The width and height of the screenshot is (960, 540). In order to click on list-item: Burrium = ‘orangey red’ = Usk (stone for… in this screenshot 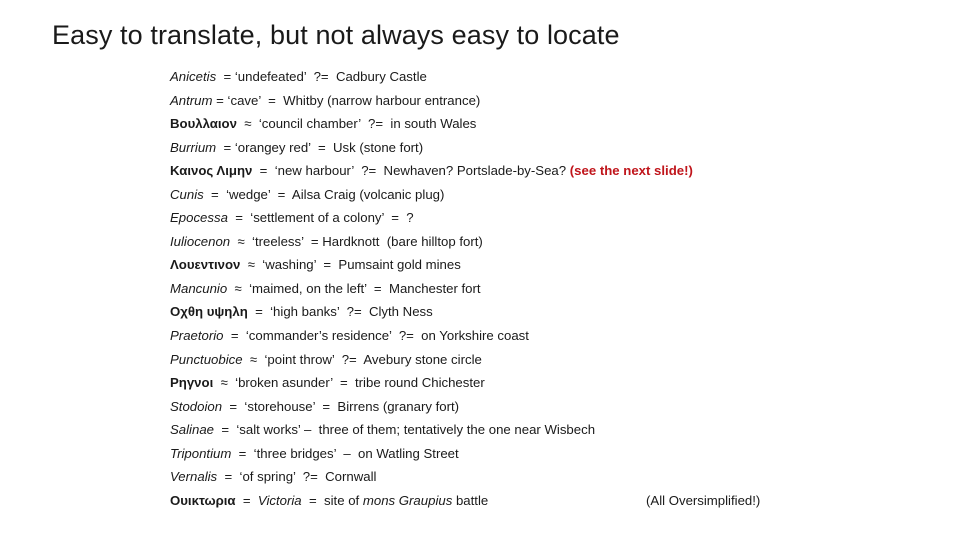, I will do `click(550, 148)`.